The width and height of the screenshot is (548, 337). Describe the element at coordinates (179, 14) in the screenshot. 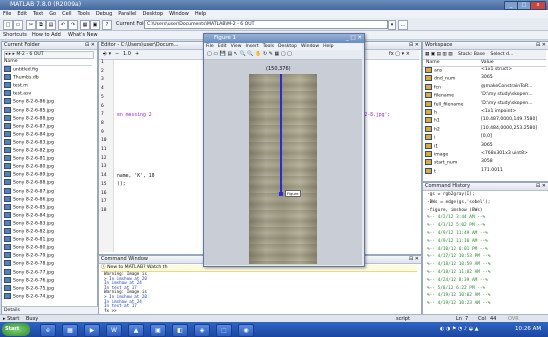

I see `menu-window: Window` at that location.